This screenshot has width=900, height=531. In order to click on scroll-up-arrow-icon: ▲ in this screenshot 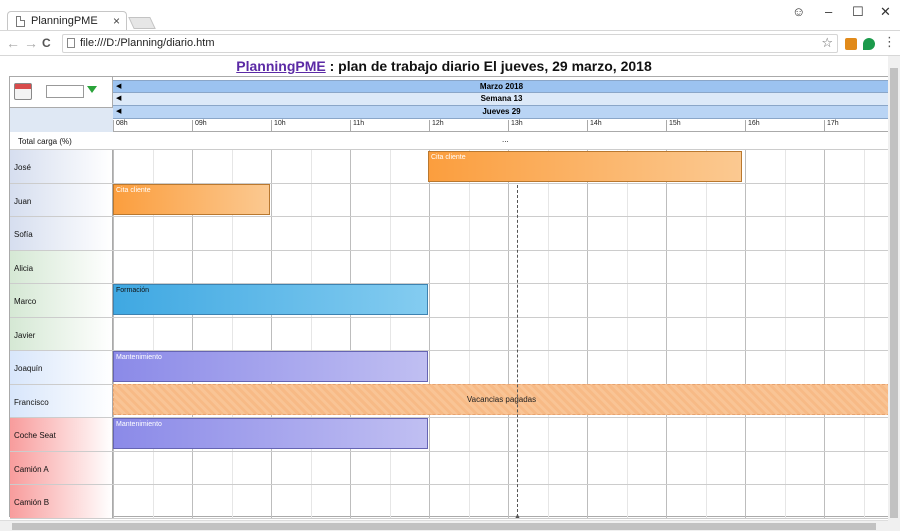, I will do `click(517, 516)`.